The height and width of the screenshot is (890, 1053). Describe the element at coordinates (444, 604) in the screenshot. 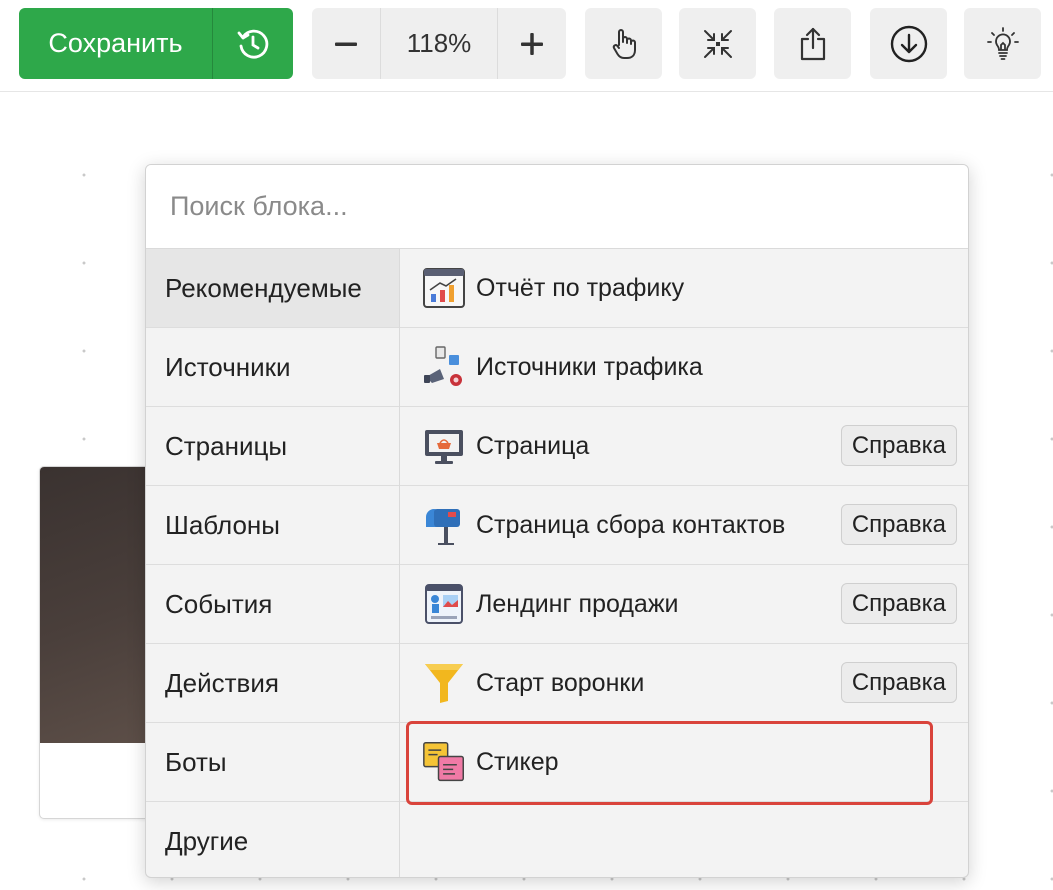

I see `landing-icon` at that location.